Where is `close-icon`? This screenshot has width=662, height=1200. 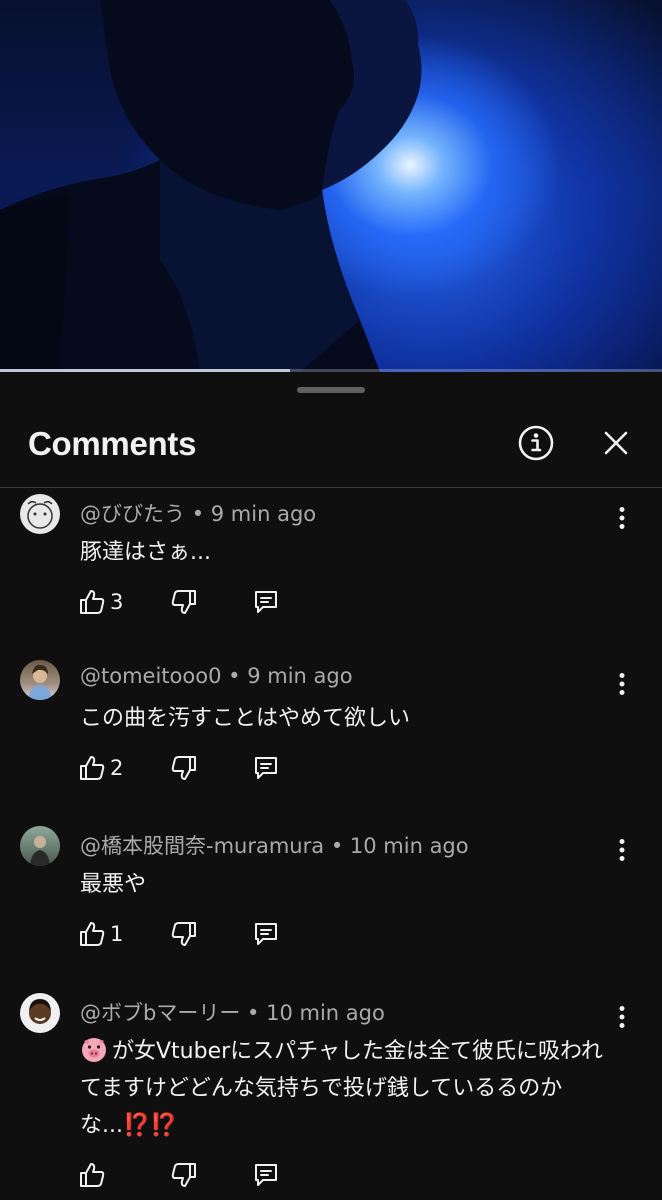
close-icon is located at coordinates (616, 443).